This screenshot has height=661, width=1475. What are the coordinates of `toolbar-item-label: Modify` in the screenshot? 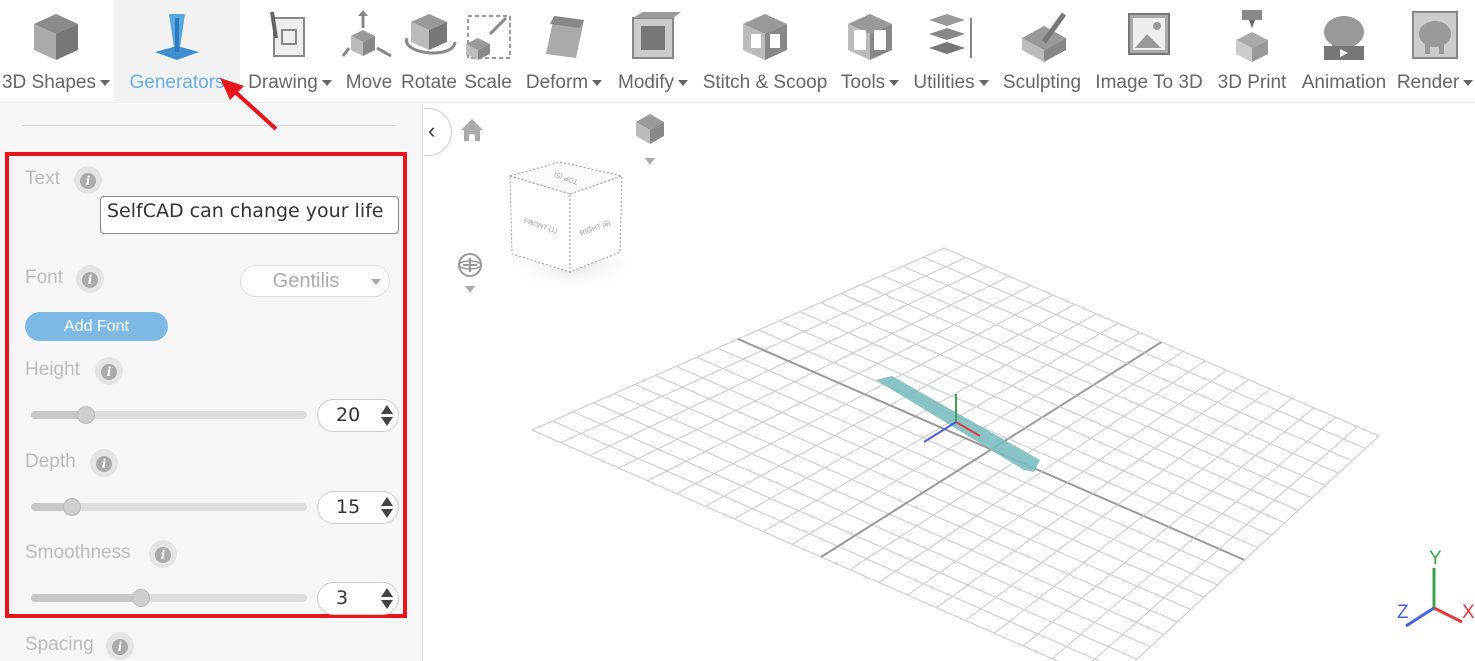 It's located at (653, 83).